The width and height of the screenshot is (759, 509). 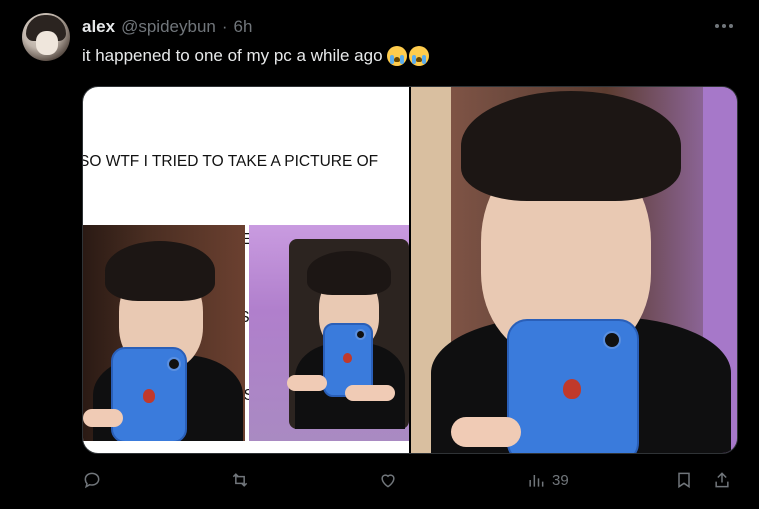 I want to click on tweet-time: 6h, so click(x=243, y=27).